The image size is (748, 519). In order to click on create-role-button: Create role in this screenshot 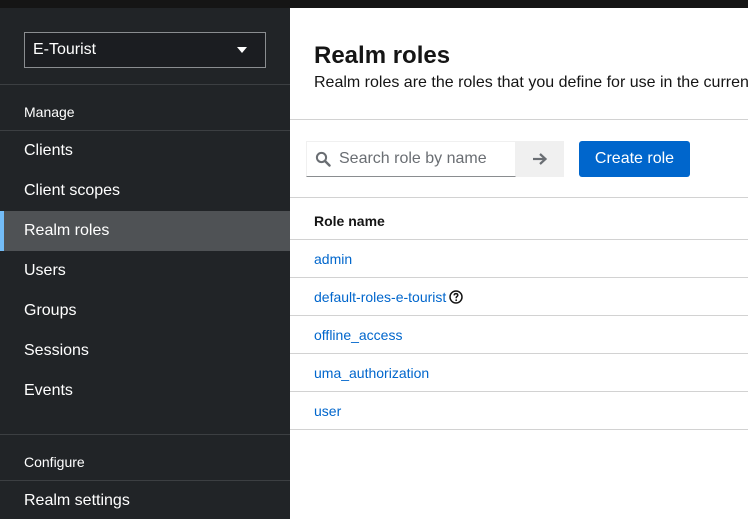, I will do `click(634, 159)`.